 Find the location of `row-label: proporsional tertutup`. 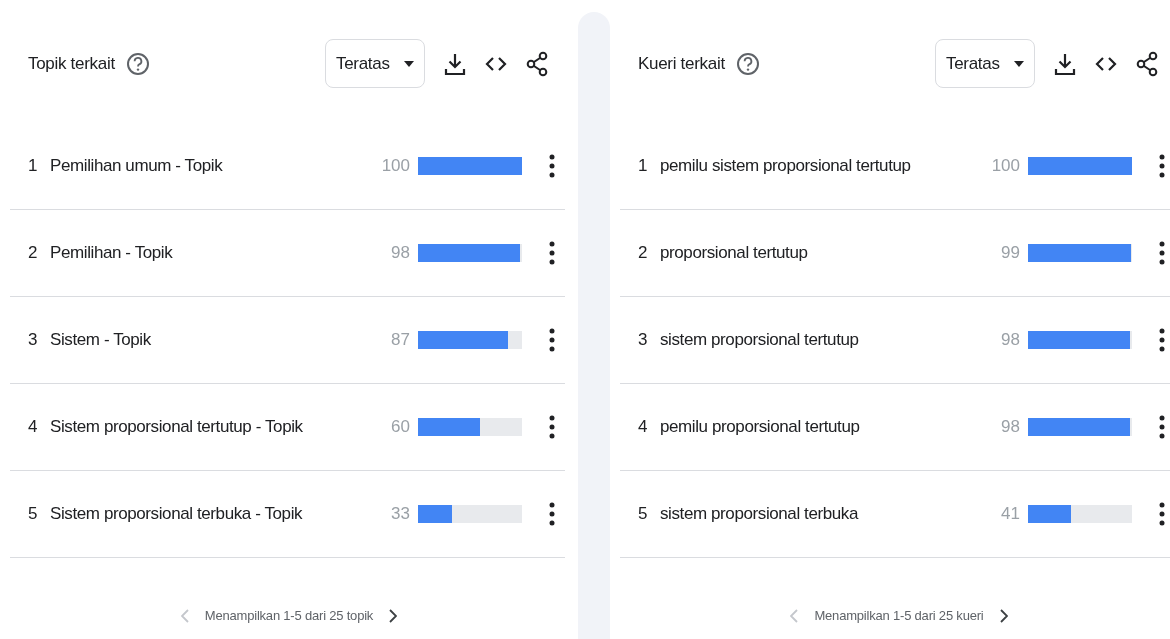

row-label: proporsional tertutup is located at coordinates (734, 253).